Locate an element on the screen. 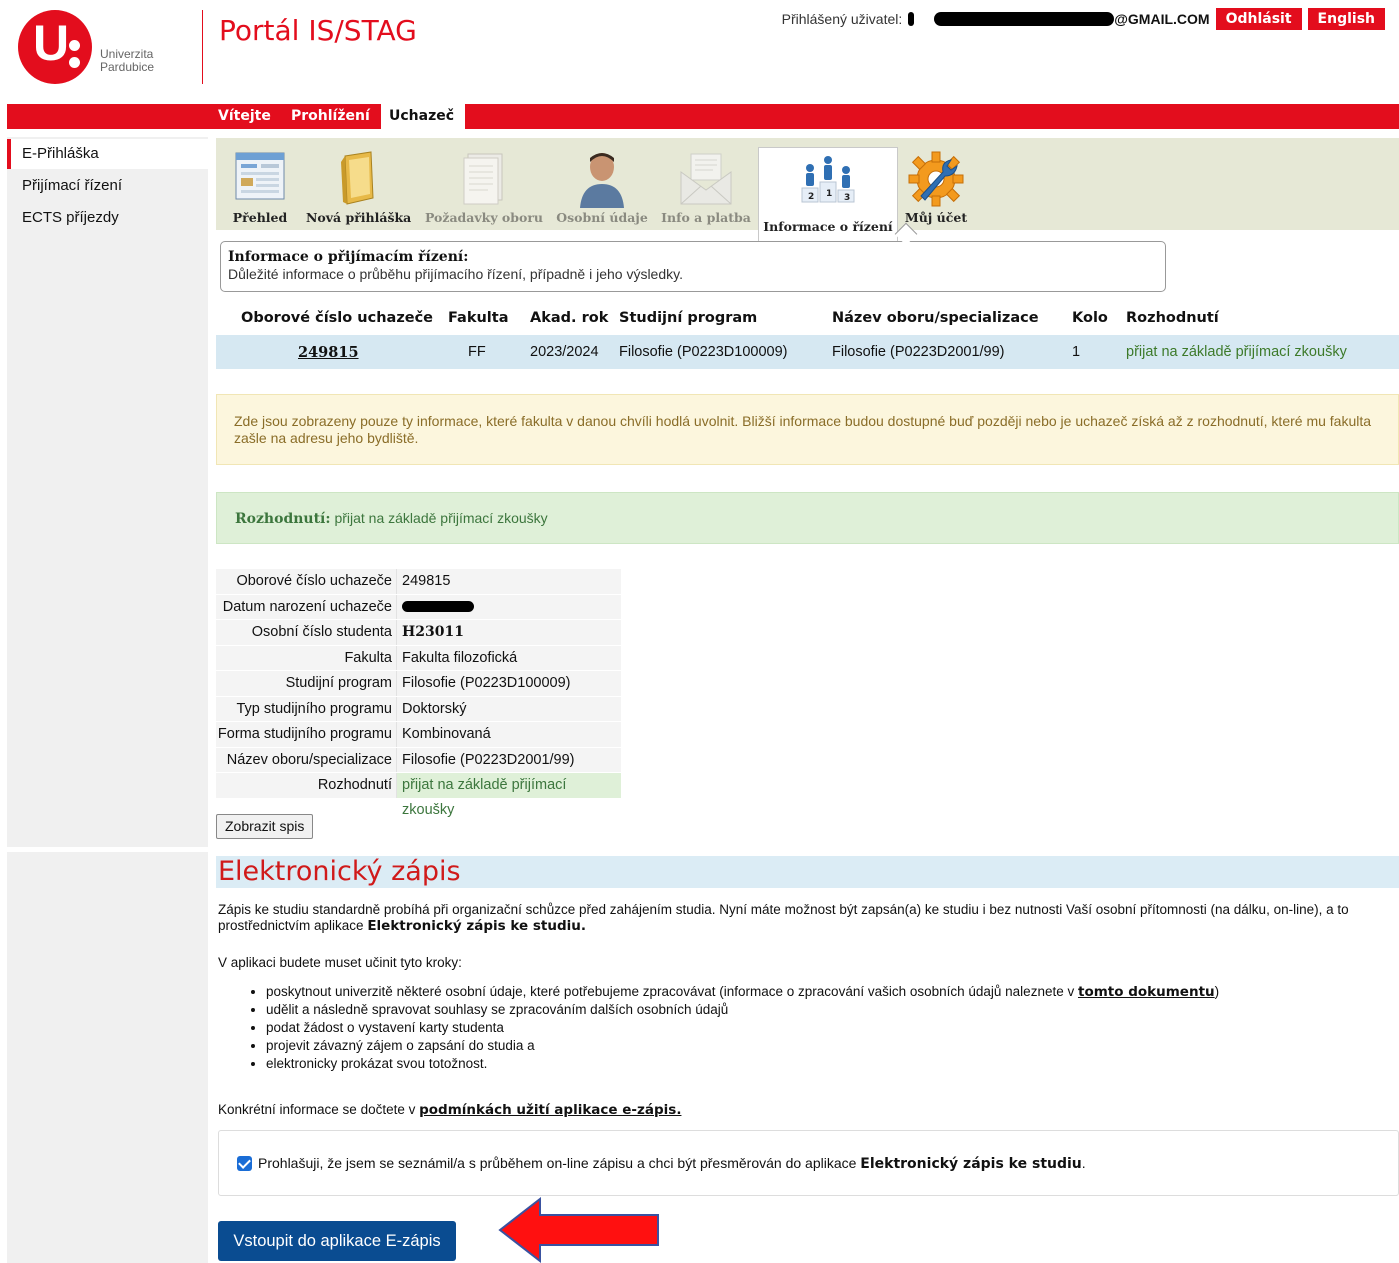 The image size is (1399, 1263). tool-label: Nová přihláška is located at coordinates (359, 217).